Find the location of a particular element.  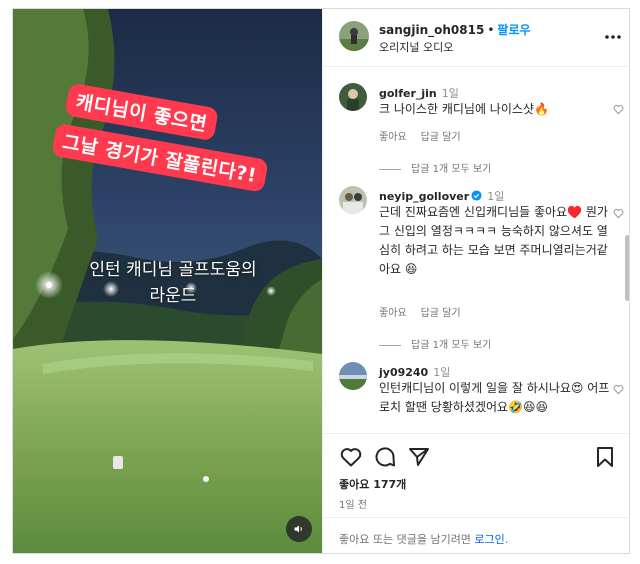

comment-header: jy09240 1일 is located at coordinates (414, 372).